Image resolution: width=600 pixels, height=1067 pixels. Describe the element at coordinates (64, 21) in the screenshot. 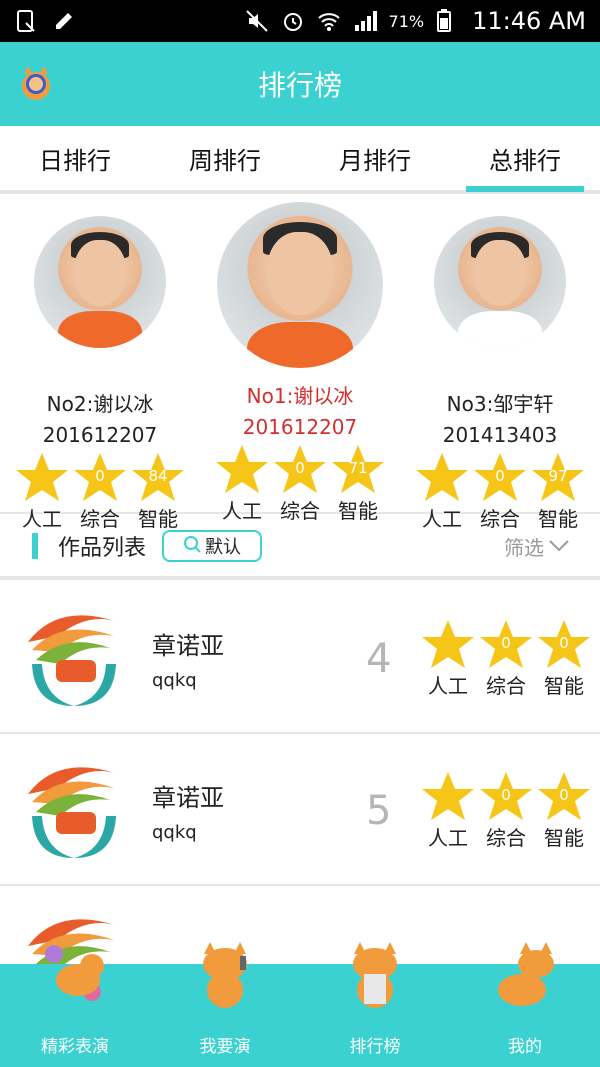

I see `pencil-icon` at that location.